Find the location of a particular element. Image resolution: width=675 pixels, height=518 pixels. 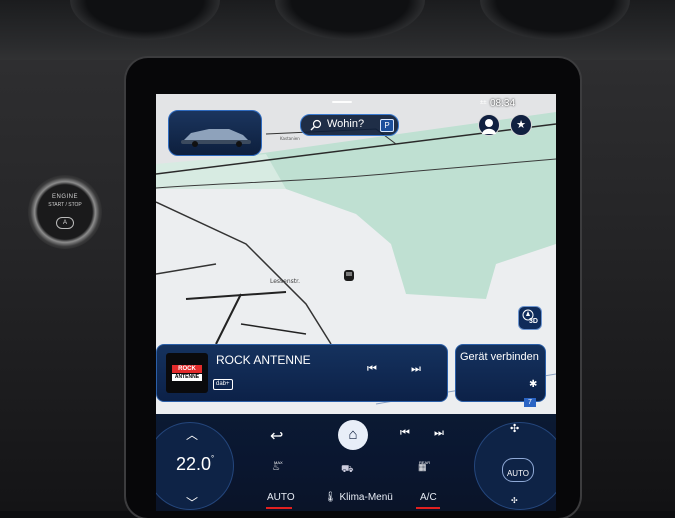

drag-handle is located at coordinates (342, 102).